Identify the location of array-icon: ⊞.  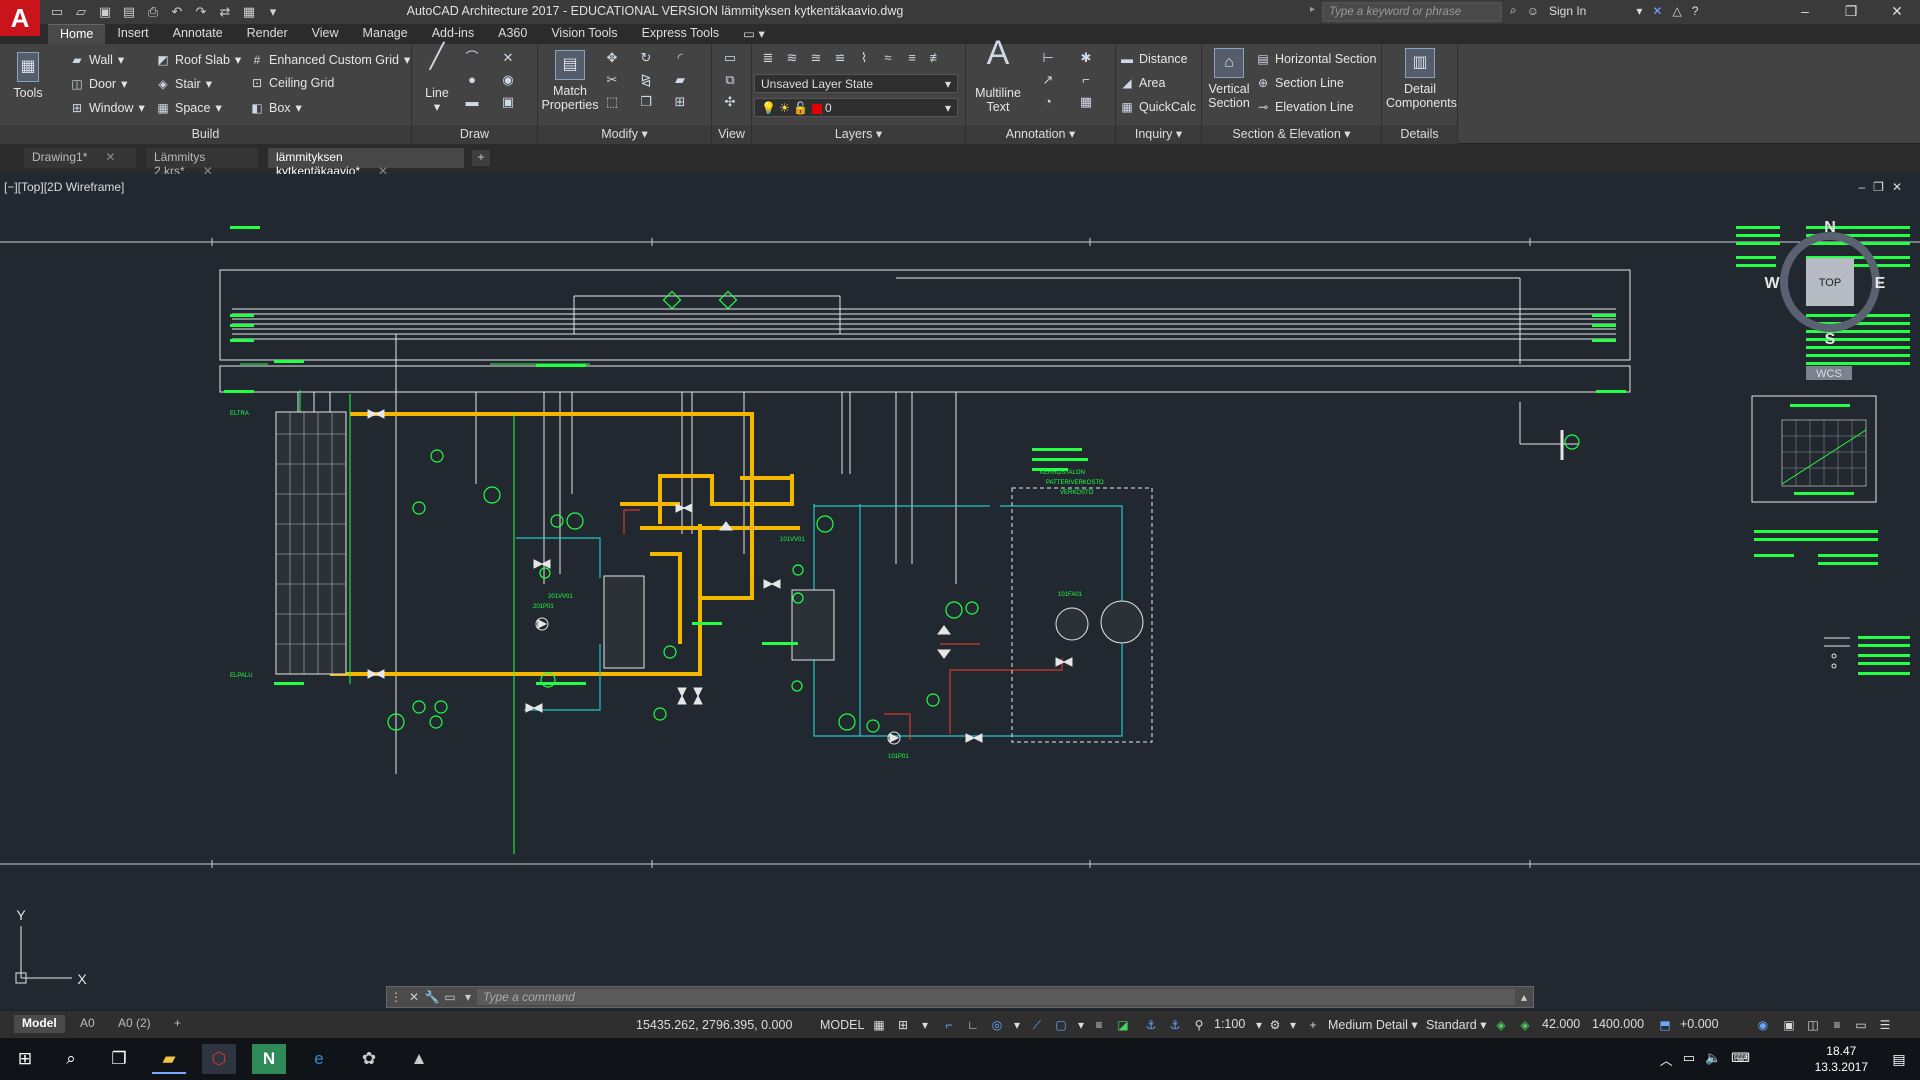
(680, 102).